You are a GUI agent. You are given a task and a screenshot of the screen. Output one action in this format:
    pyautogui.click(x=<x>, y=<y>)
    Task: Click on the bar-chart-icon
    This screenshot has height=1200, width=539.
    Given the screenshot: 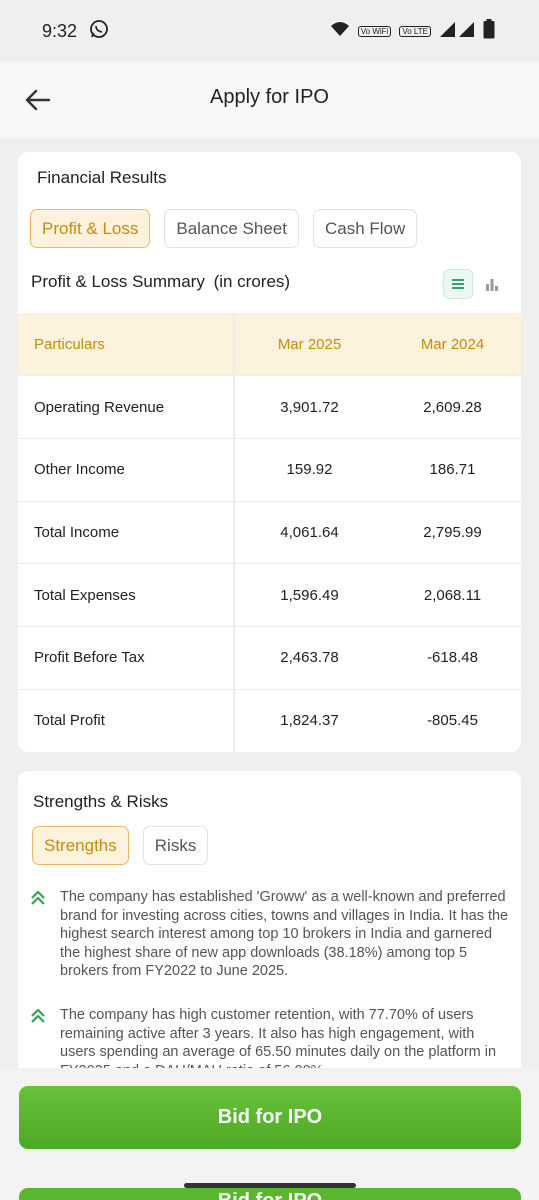 What is the action you would take?
    pyautogui.click(x=492, y=285)
    